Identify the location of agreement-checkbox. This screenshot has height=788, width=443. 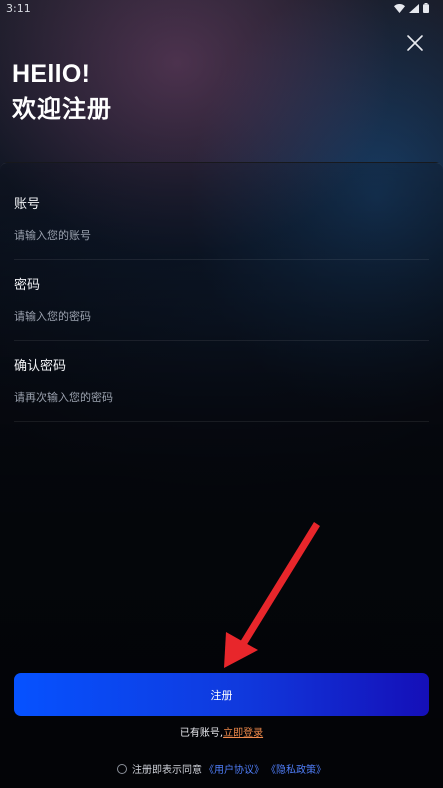
(122, 768).